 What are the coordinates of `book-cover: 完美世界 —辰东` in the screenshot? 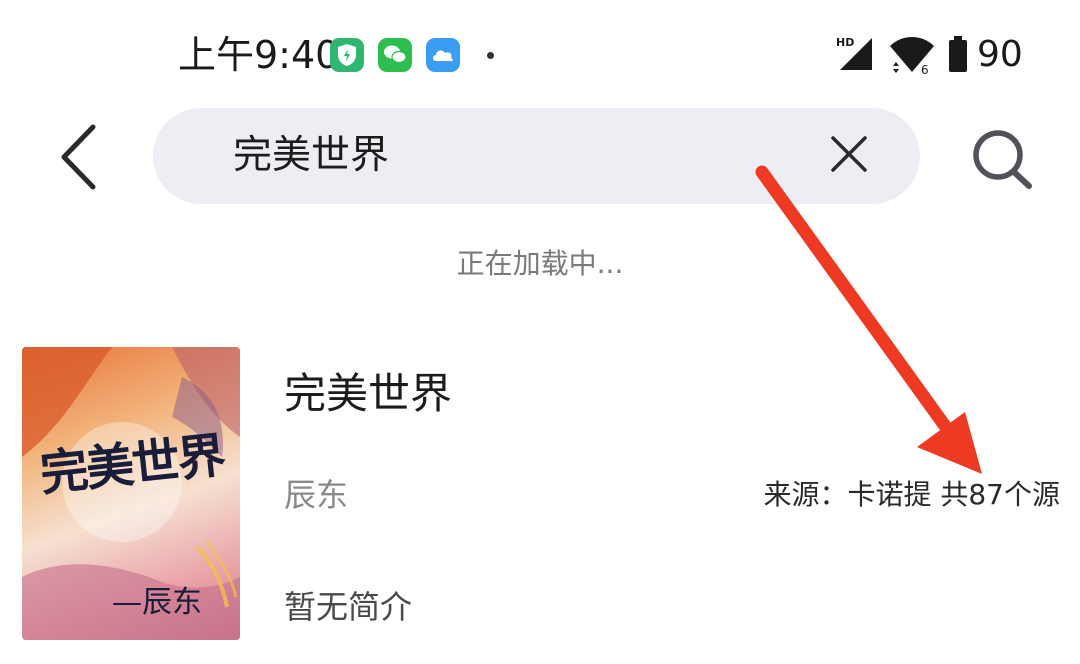 It's located at (131, 493).